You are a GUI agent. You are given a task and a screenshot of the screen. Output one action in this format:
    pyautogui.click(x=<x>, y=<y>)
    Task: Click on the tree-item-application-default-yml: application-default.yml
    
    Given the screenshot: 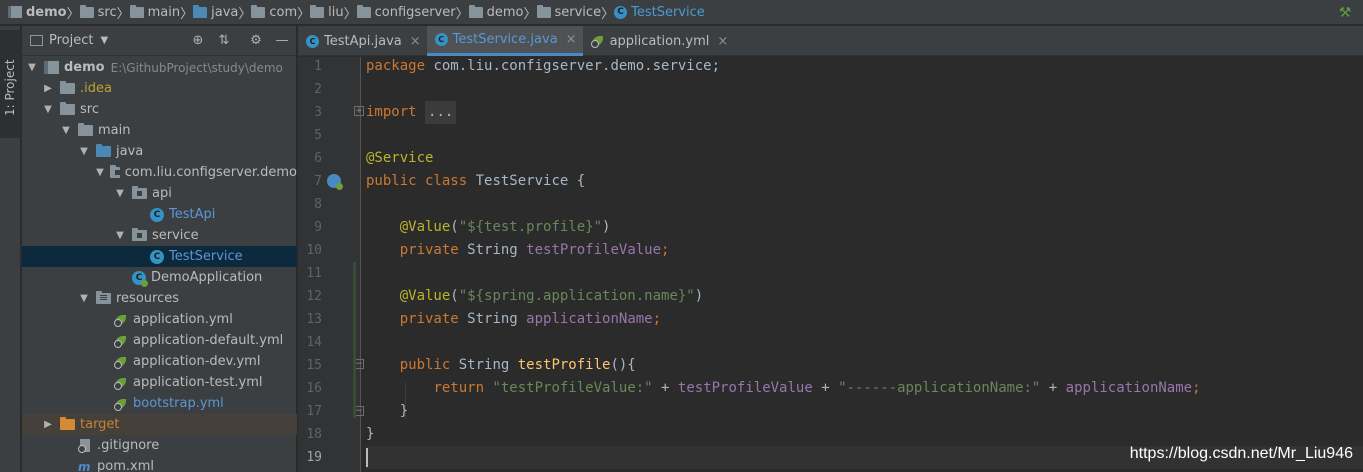 What is the action you would take?
    pyautogui.click(x=159, y=340)
    